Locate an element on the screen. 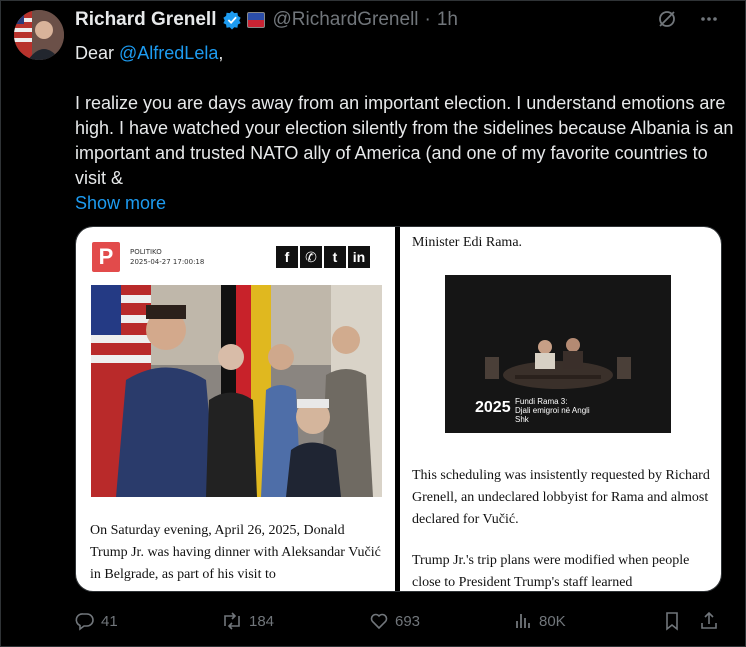 This screenshot has height=647, width=746. more-icon is located at coordinates (709, 19).